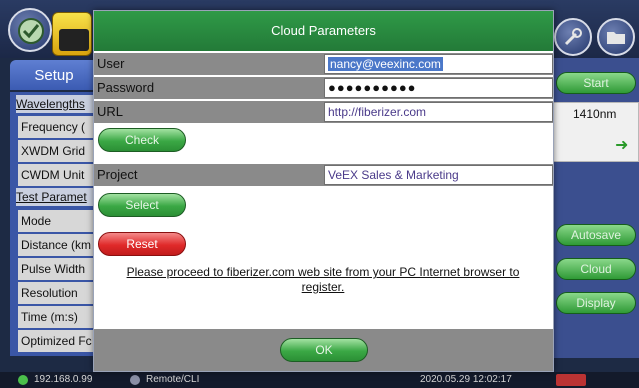 The height and width of the screenshot is (388, 639). I want to click on home-icon, so click(31, 31).